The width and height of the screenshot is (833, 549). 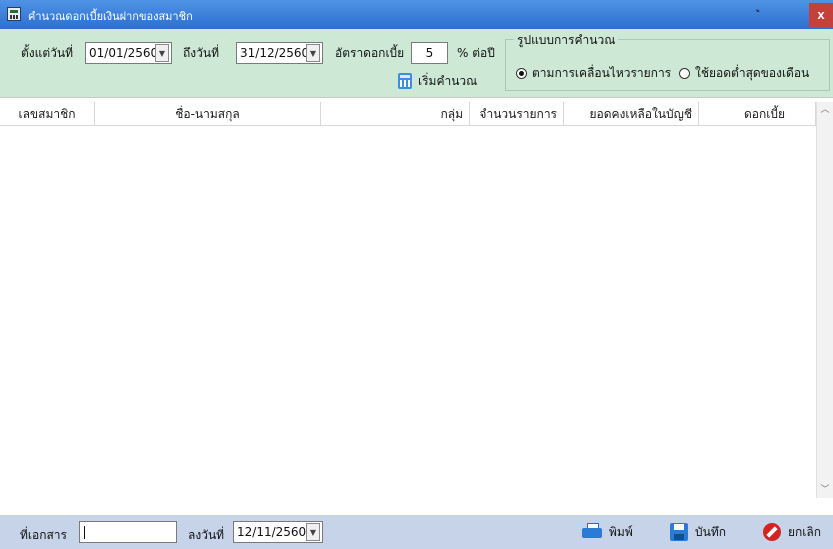 What do you see at coordinates (47, 53) in the screenshot?
I see `from-date-label: ตั้งแต่วันที่` at bounding box center [47, 53].